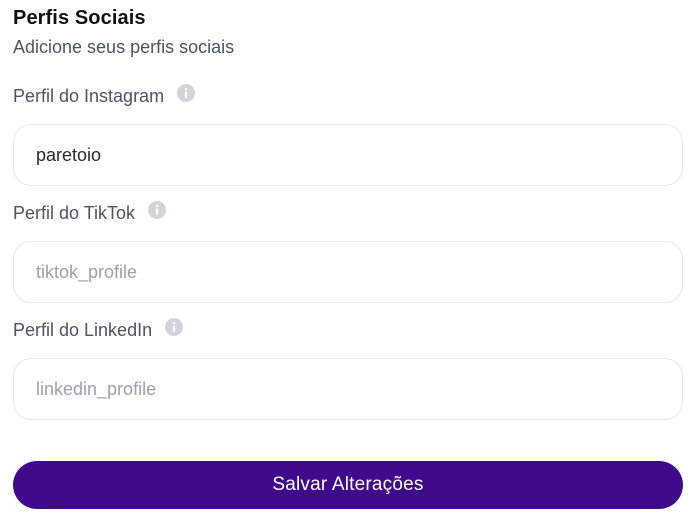 Image resolution: width=688 pixels, height=525 pixels. Describe the element at coordinates (89, 96) in the screenshot. I see `instagram-label: Perfil do Instagram` at that location.